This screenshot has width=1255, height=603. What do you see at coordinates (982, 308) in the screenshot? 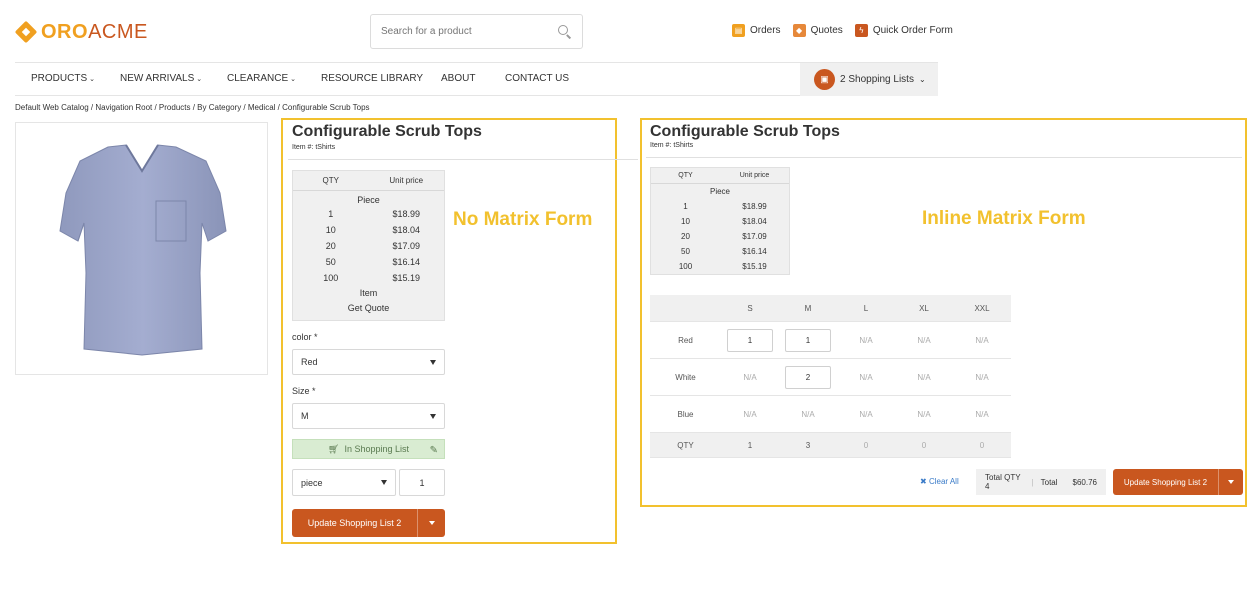
I see `size-col-xxl: XXL` at bounding box center [982, 308].